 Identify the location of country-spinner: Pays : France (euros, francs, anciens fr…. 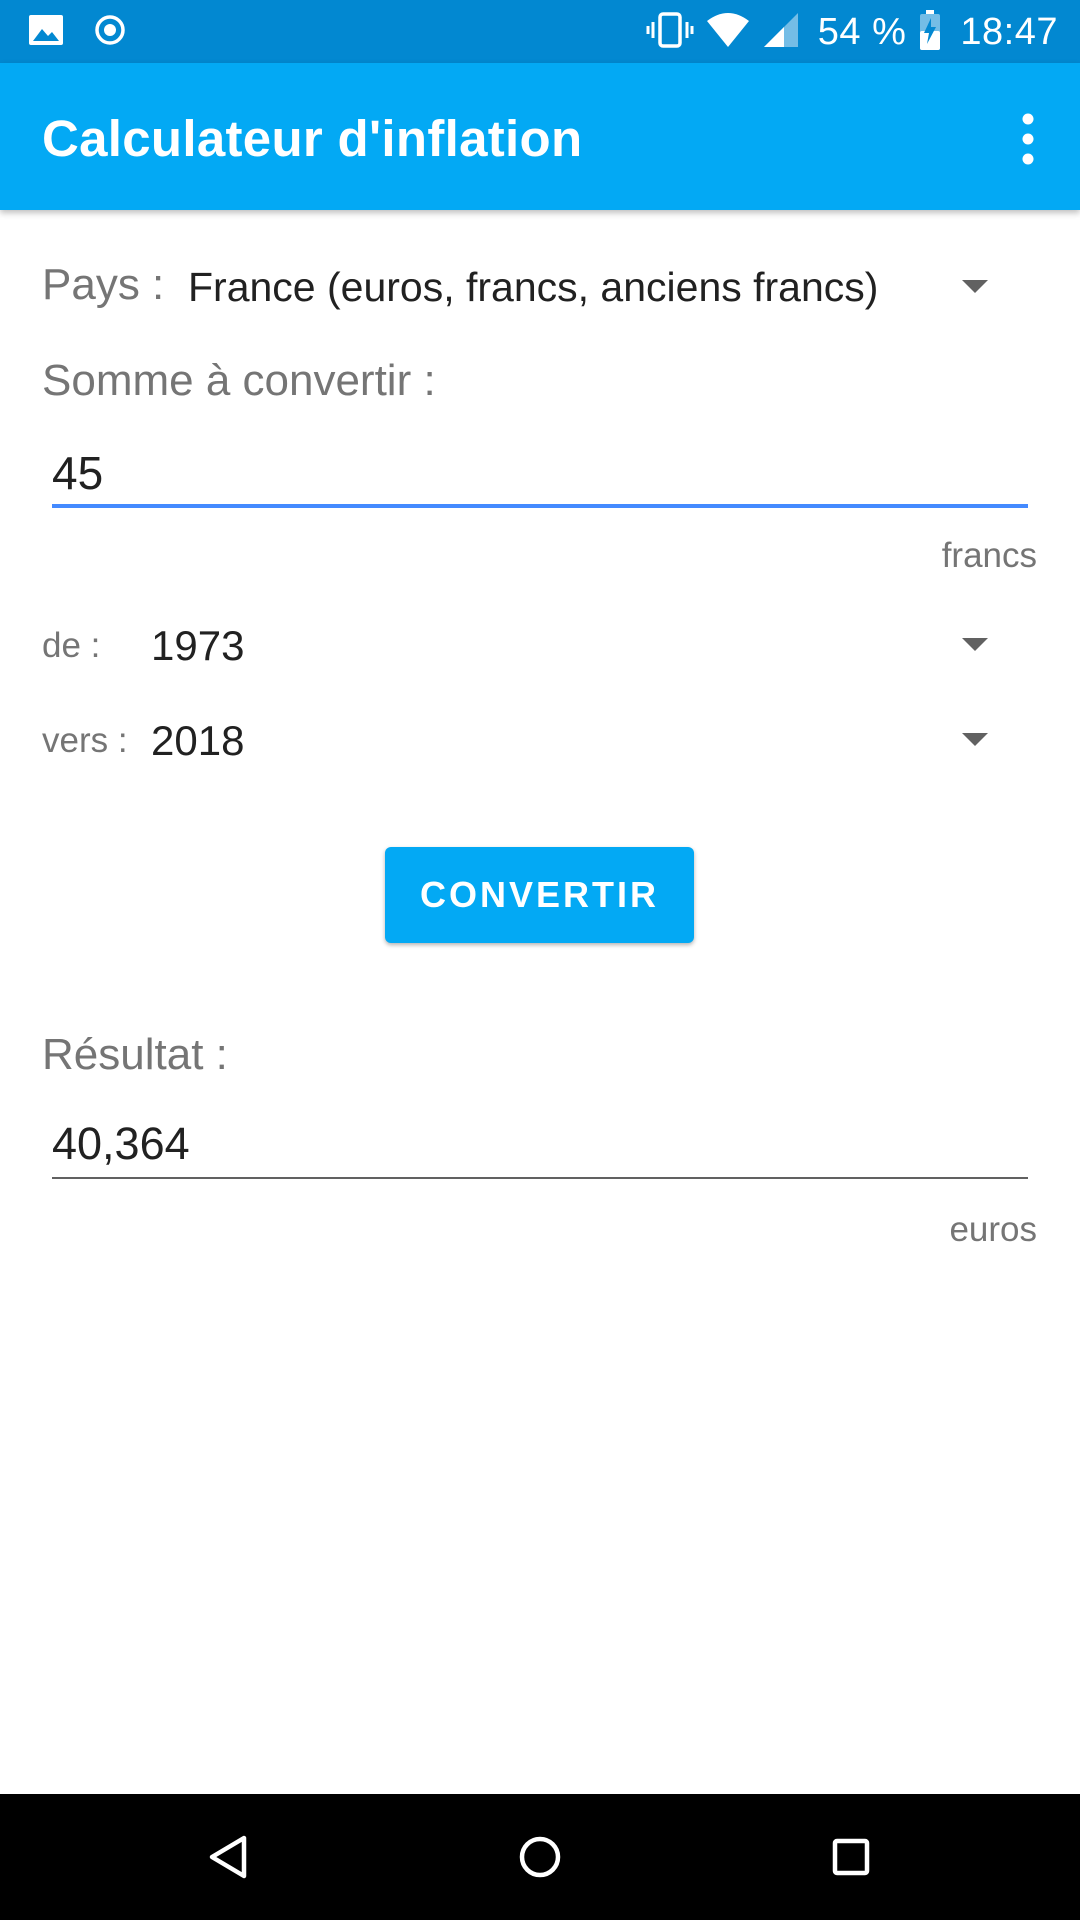
(530, 286).